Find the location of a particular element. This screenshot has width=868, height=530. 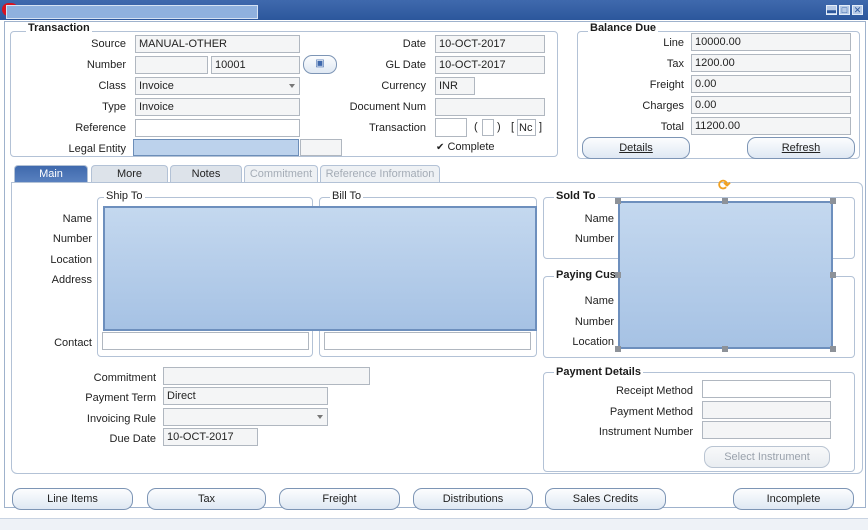

line-items-button: Line Items is located at coordinates (72, 499).